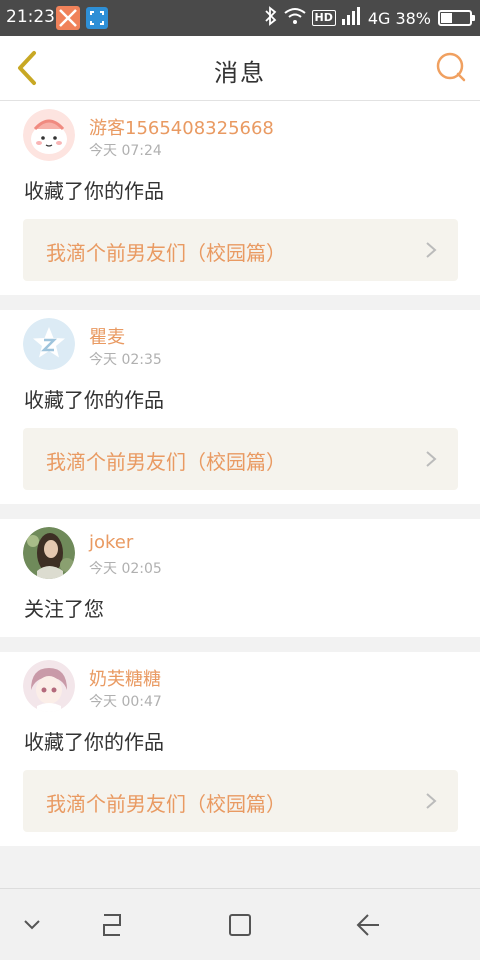 The image size is (480, 960). What do you see at coordinates (125, 702) in the screenshot?
I see `timestamp: 今天 00:47` at bounding box center [125, 702].